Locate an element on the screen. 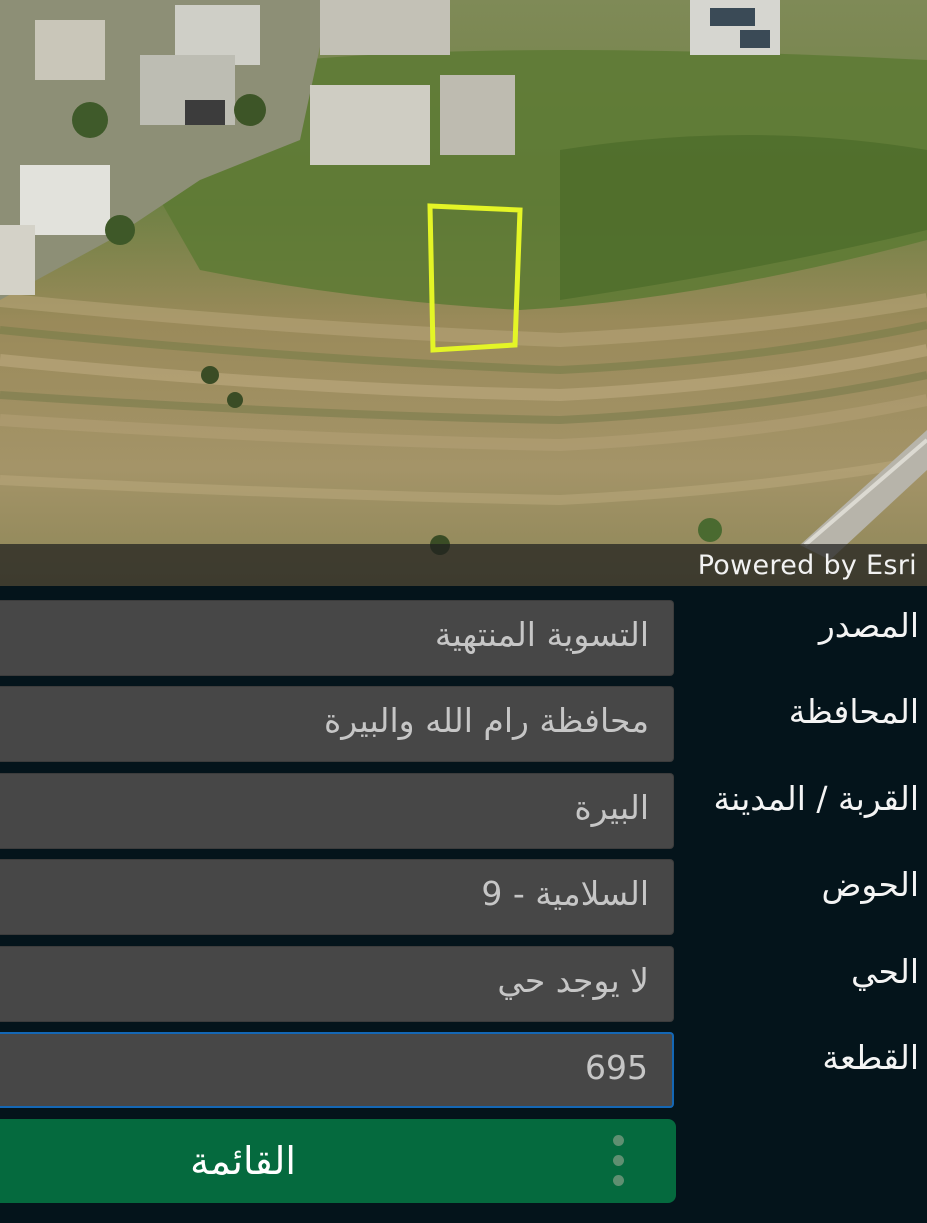 The image size is (927, 1223). governorate-label: المحافظة is located at coordinates (853, 711).